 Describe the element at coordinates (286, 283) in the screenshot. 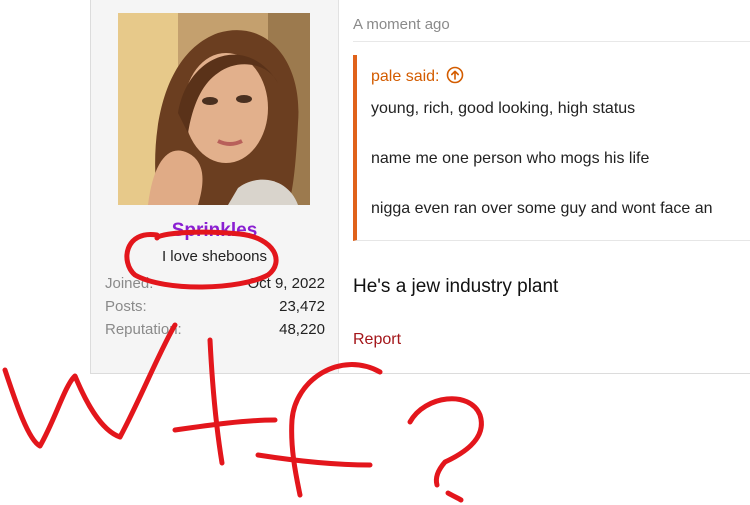

I see `stat-value: Oct 9, 2022` at that location.